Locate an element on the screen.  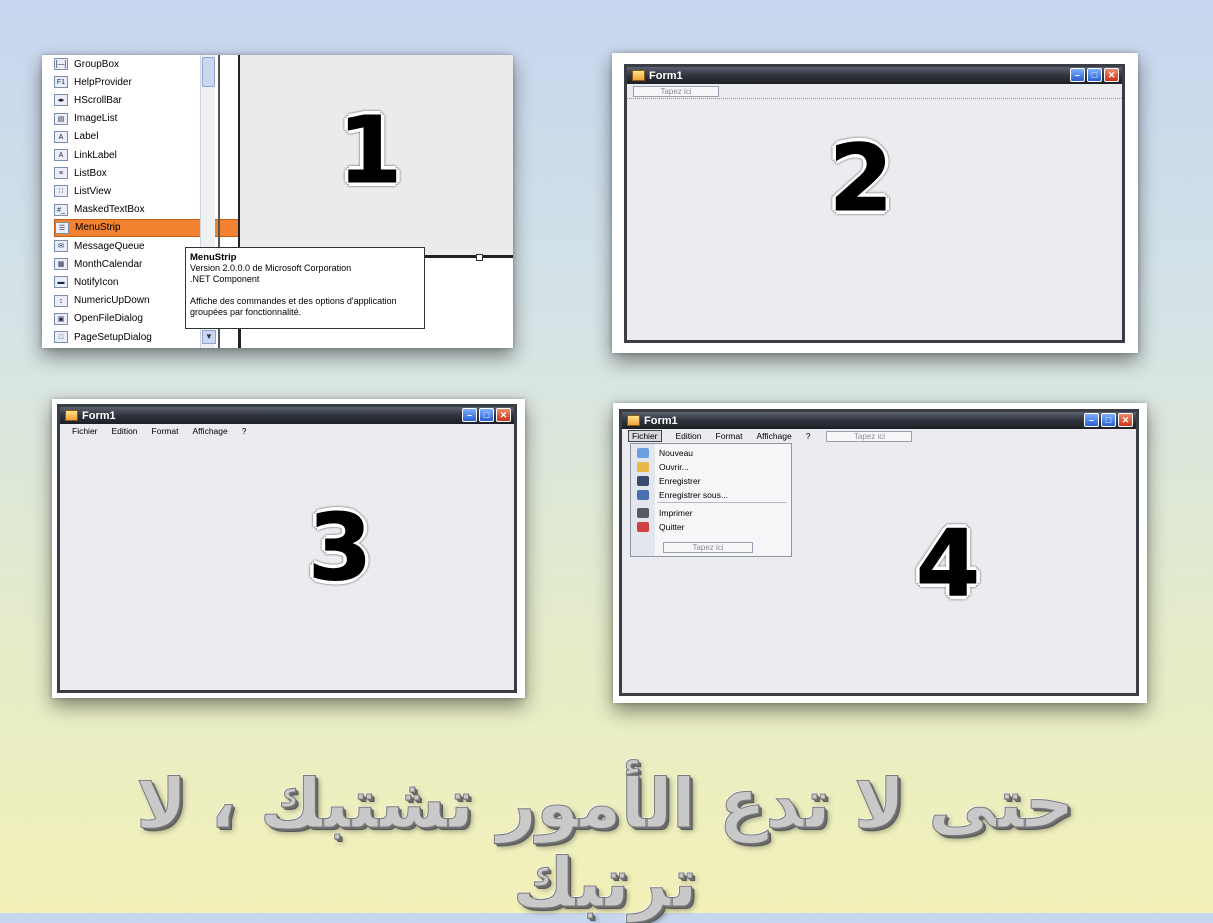
toolbox-item-label: ImageList is located at coordinates (96, 119).